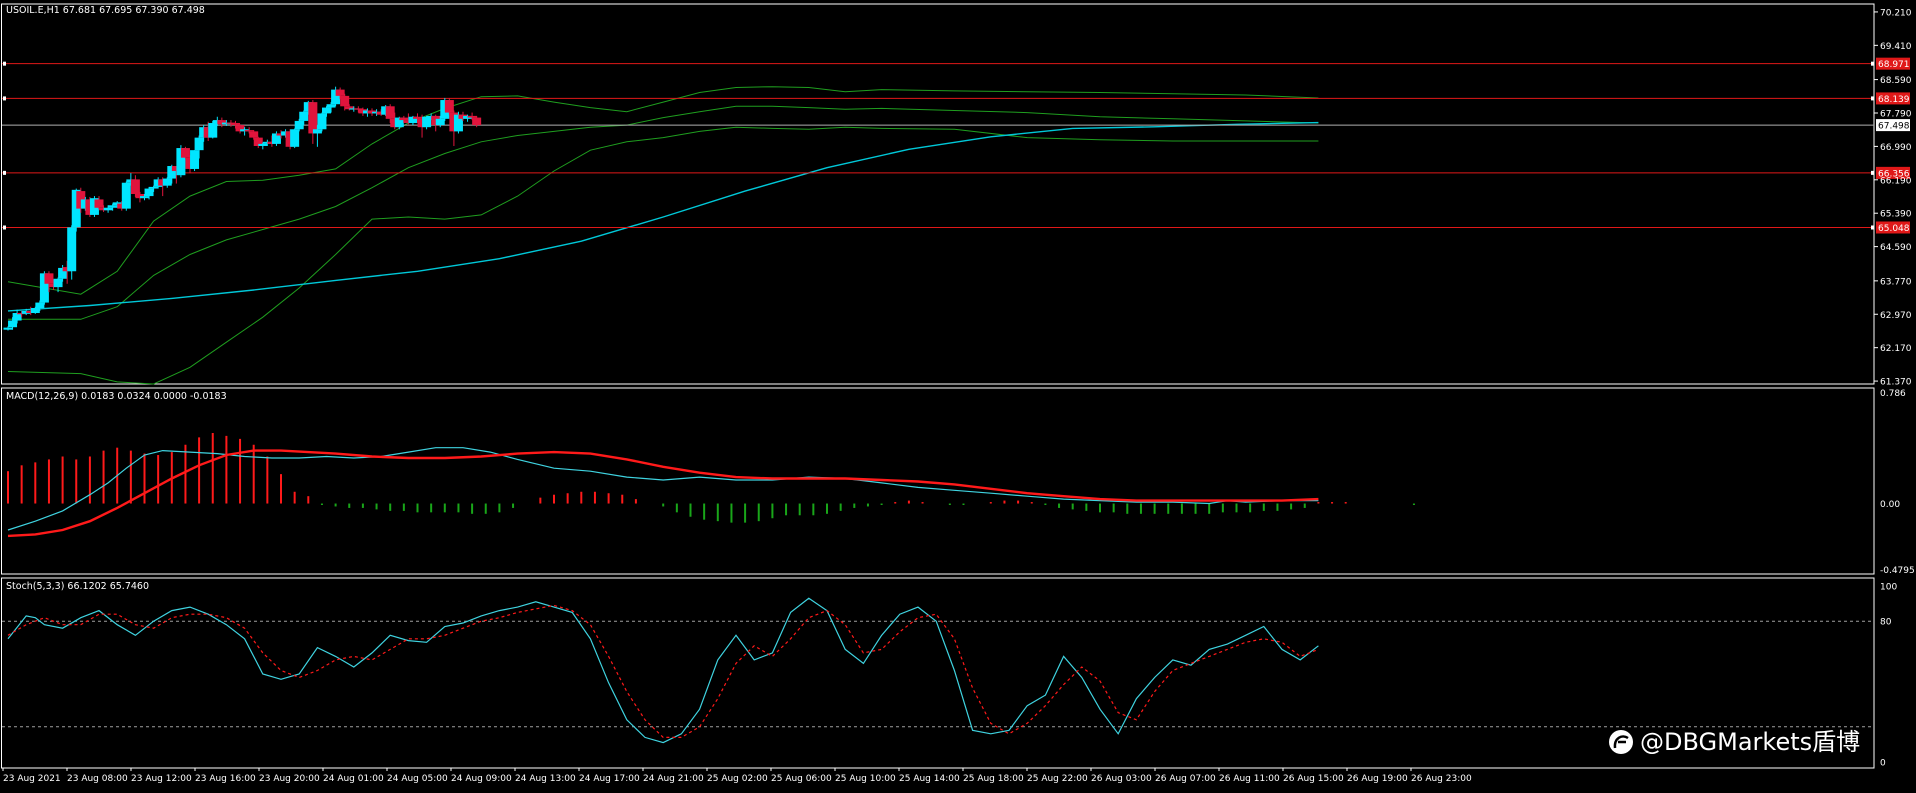 The height and width of the screenshot is (793, 1916). I want to click on price-axis-label: 63.770, so click(1896, 282).